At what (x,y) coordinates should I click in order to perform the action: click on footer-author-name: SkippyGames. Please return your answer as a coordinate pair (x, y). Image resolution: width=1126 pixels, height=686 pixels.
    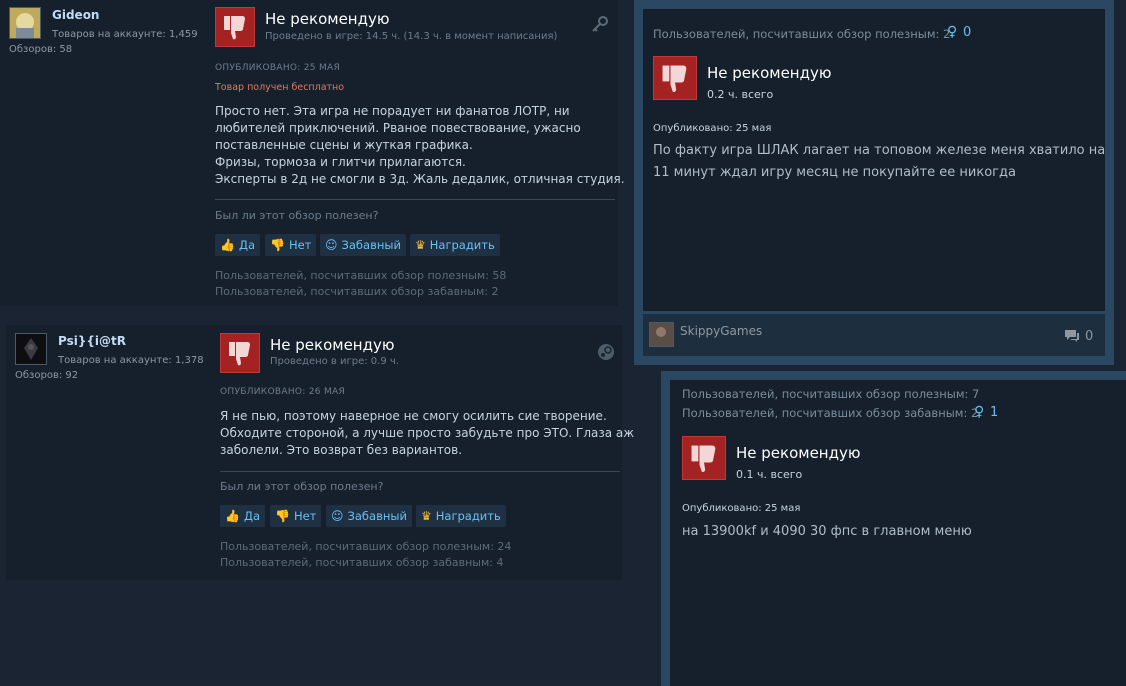
    Looking at the image, I should click on (721, 331).